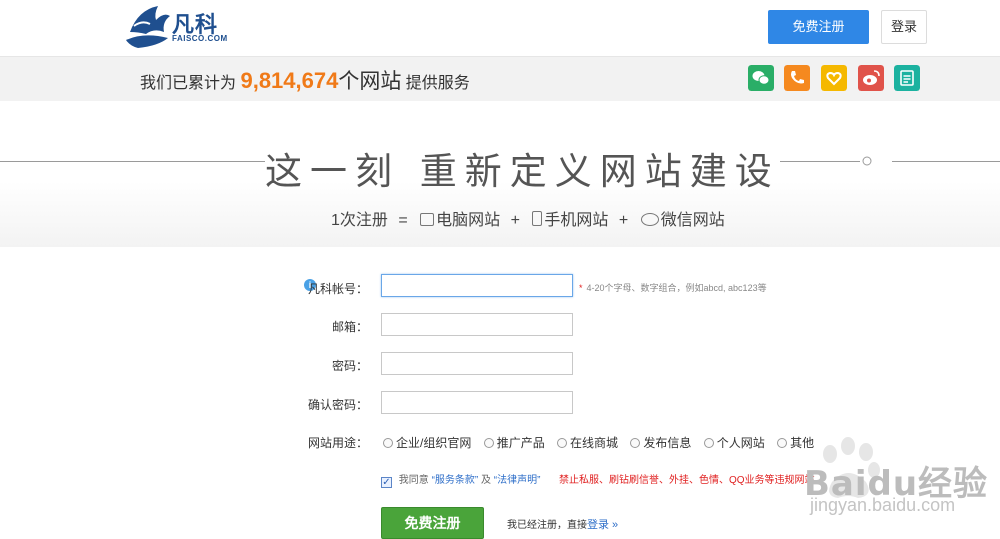 Image resolution: width=1000 pixels, height=539 pixels. Describe the element at coordinates (602, 525) in the screenshot. I see `login-link: 登录 »` at that location.